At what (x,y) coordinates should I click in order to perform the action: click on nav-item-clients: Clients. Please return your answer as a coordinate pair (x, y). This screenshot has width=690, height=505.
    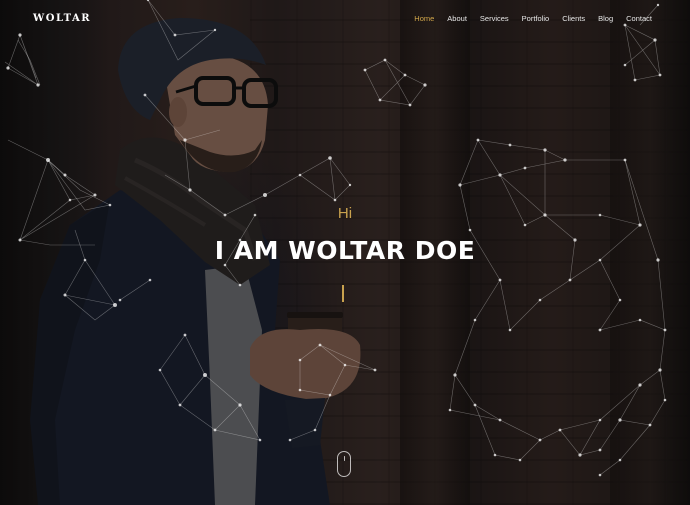
    Looking at the image, I should click on (573, 18).